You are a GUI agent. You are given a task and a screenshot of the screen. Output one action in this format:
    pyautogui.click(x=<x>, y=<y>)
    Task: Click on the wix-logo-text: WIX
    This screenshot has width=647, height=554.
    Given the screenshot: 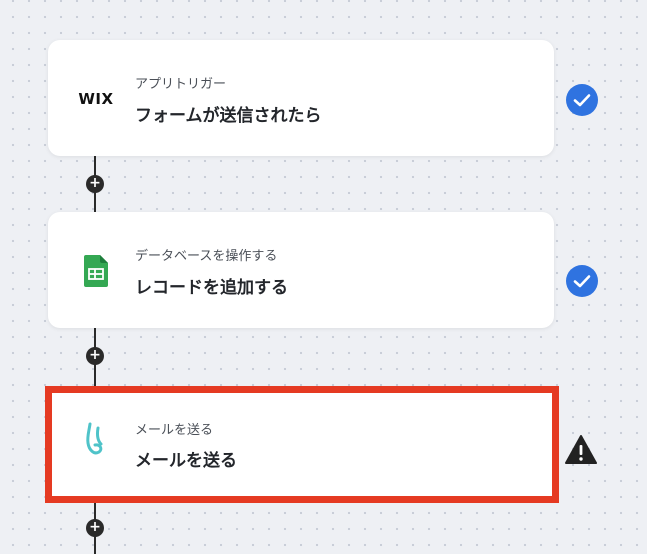 What is the action you would take?
    pyautogui.click(x=96, y=99)
    